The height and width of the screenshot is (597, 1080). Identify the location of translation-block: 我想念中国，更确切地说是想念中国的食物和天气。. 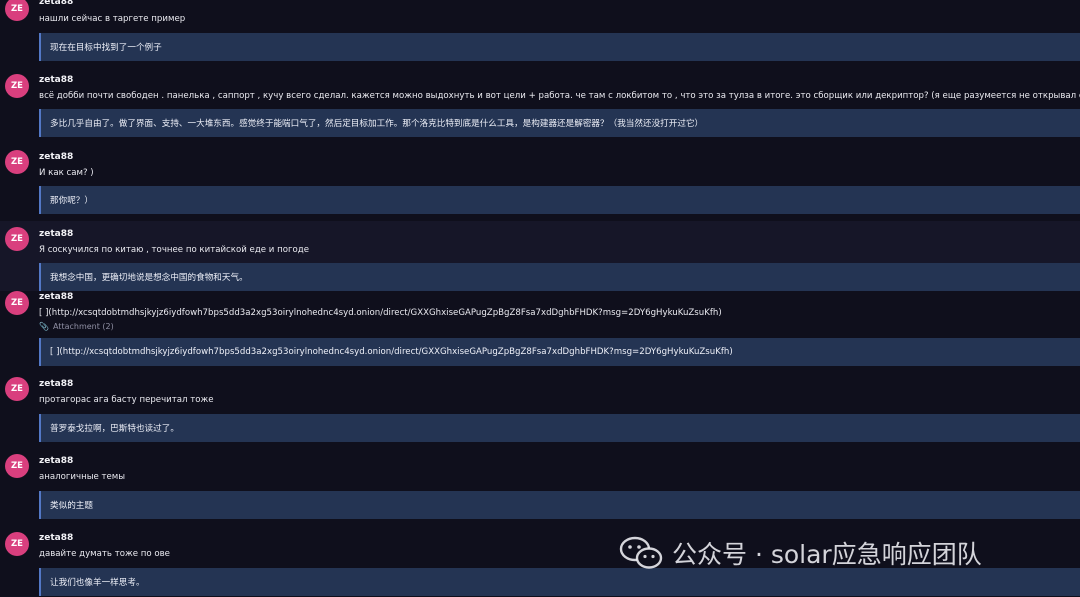
(559, 277).